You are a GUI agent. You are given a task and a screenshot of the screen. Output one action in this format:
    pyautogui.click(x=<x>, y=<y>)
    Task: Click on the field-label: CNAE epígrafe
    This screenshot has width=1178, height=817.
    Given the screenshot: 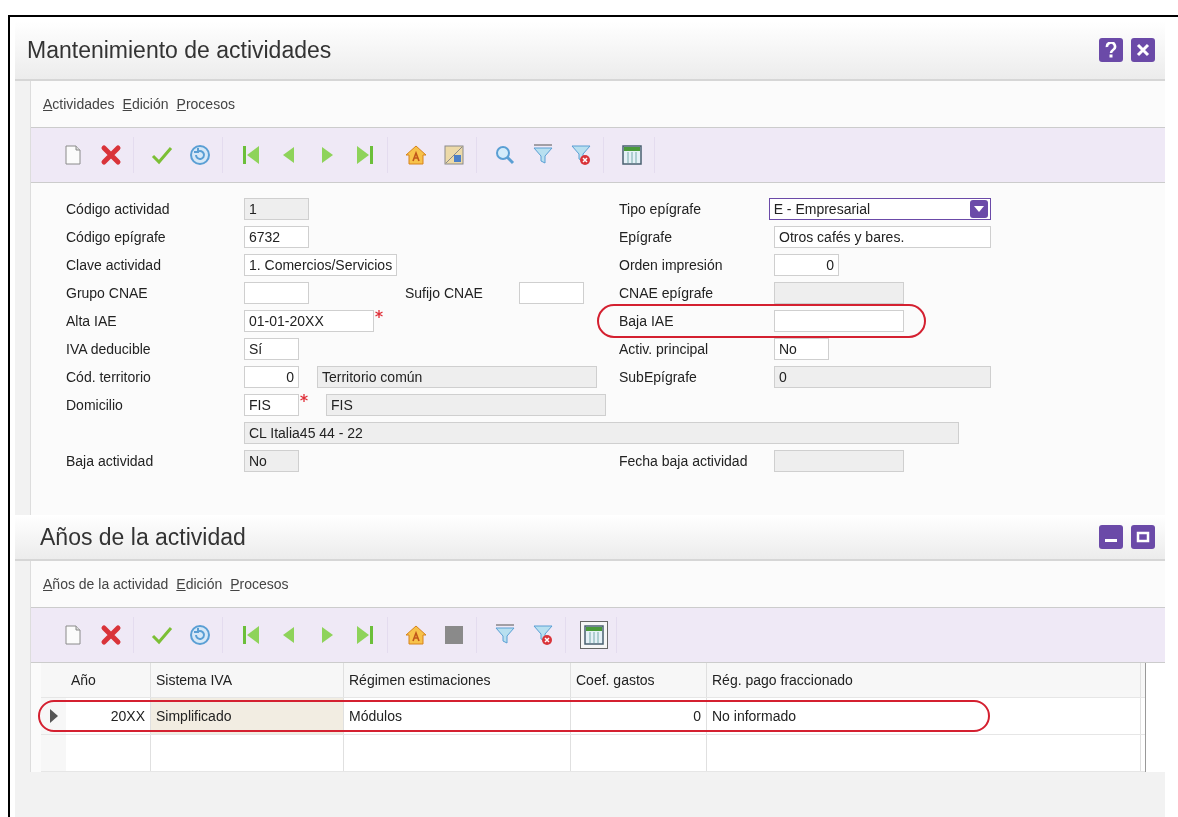 What is the action you would take?
    pyautogui.click(x=667, y=293)
    